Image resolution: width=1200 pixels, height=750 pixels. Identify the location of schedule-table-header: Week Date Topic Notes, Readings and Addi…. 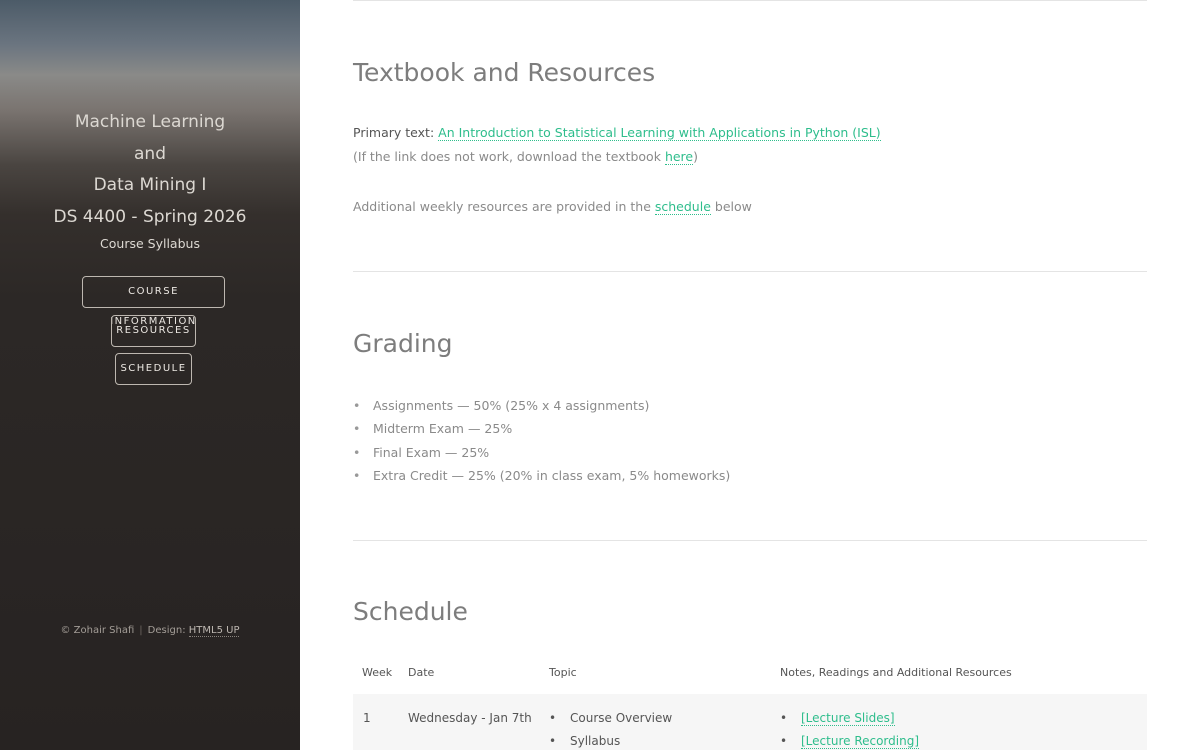
(750, 678).